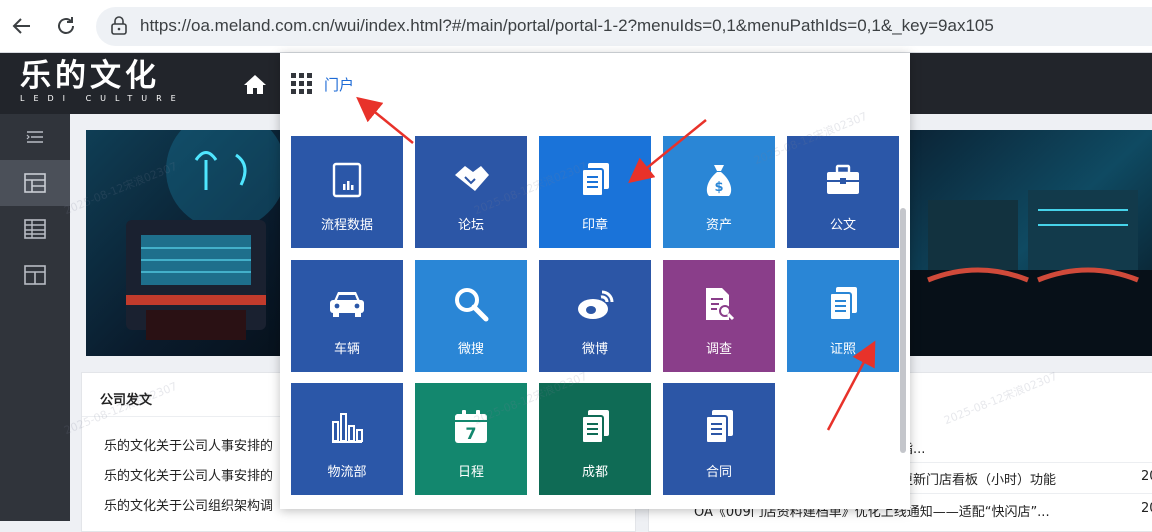 This screenshot has width=1152, height=532. What do you see at coordinates (90, 76) in the screenshot?
I see `logo-chinese: 乐的文化` at bounding box center [90, 76].